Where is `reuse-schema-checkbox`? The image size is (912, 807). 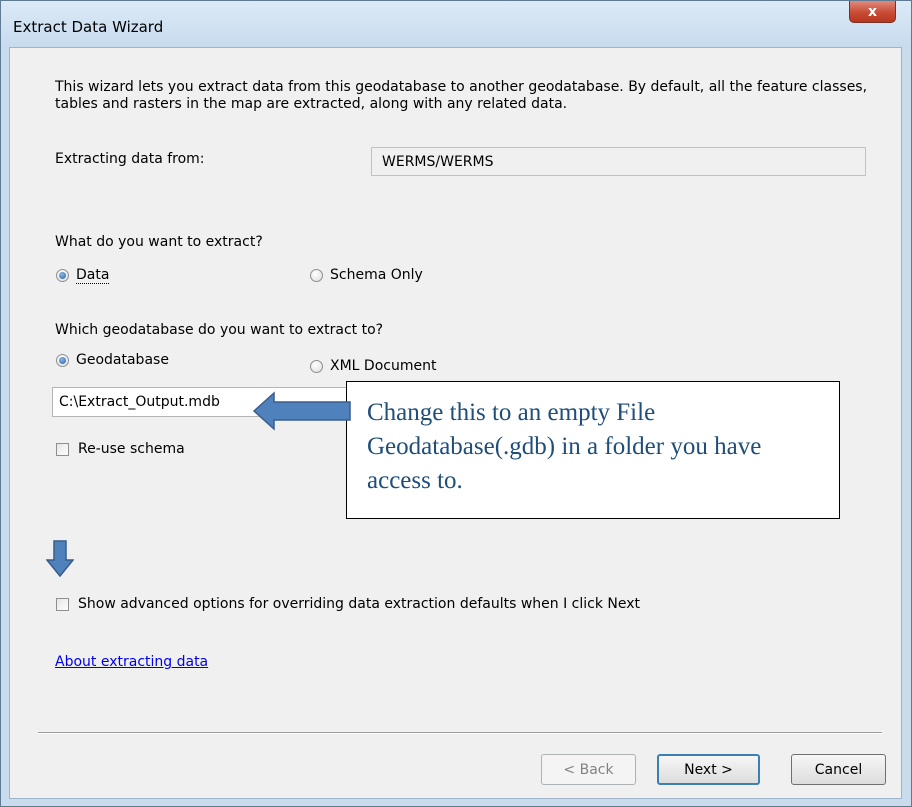
reuse-schema-checkbox is located at coordinates (62, 449).